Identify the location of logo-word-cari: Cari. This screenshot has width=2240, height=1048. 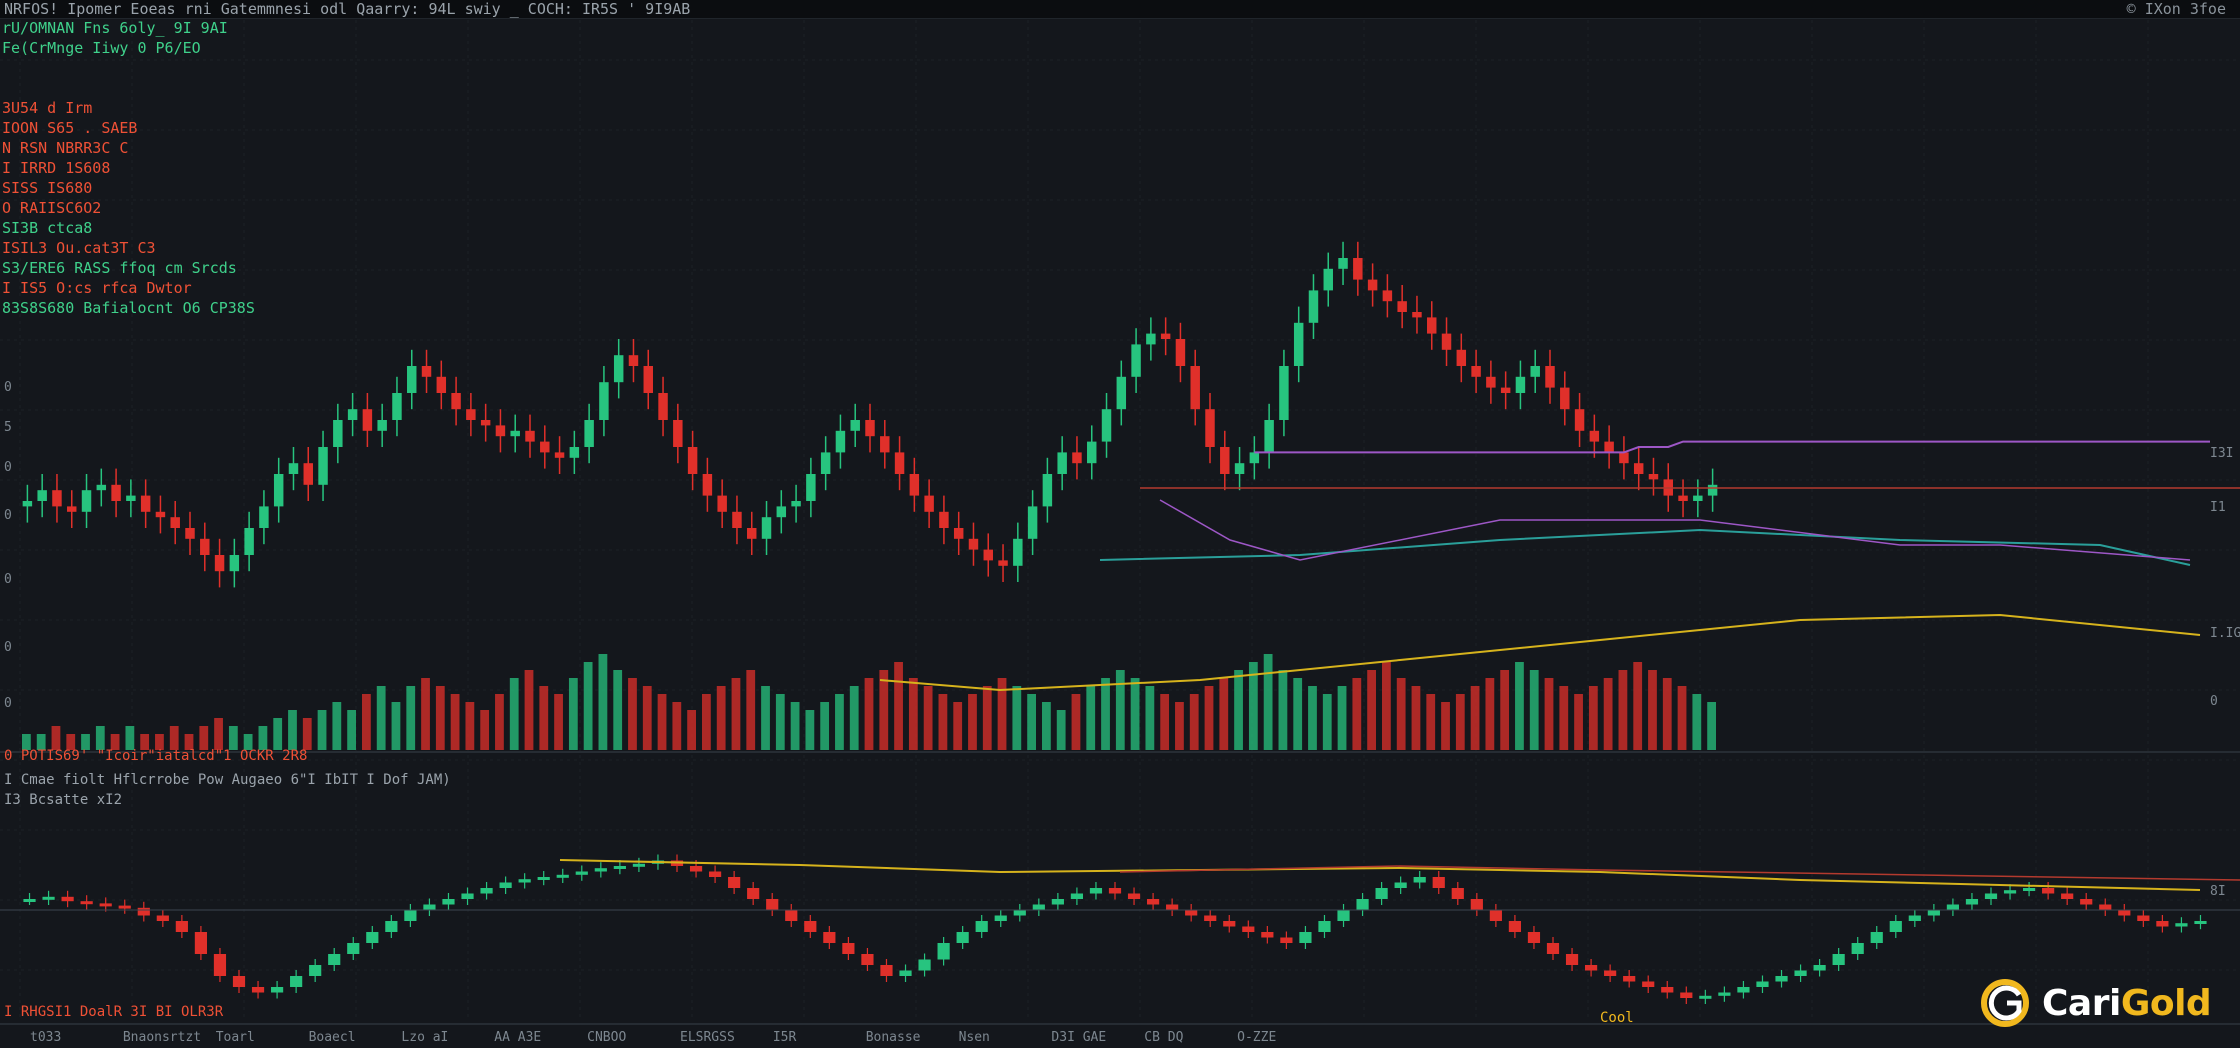
(2081, 1003).